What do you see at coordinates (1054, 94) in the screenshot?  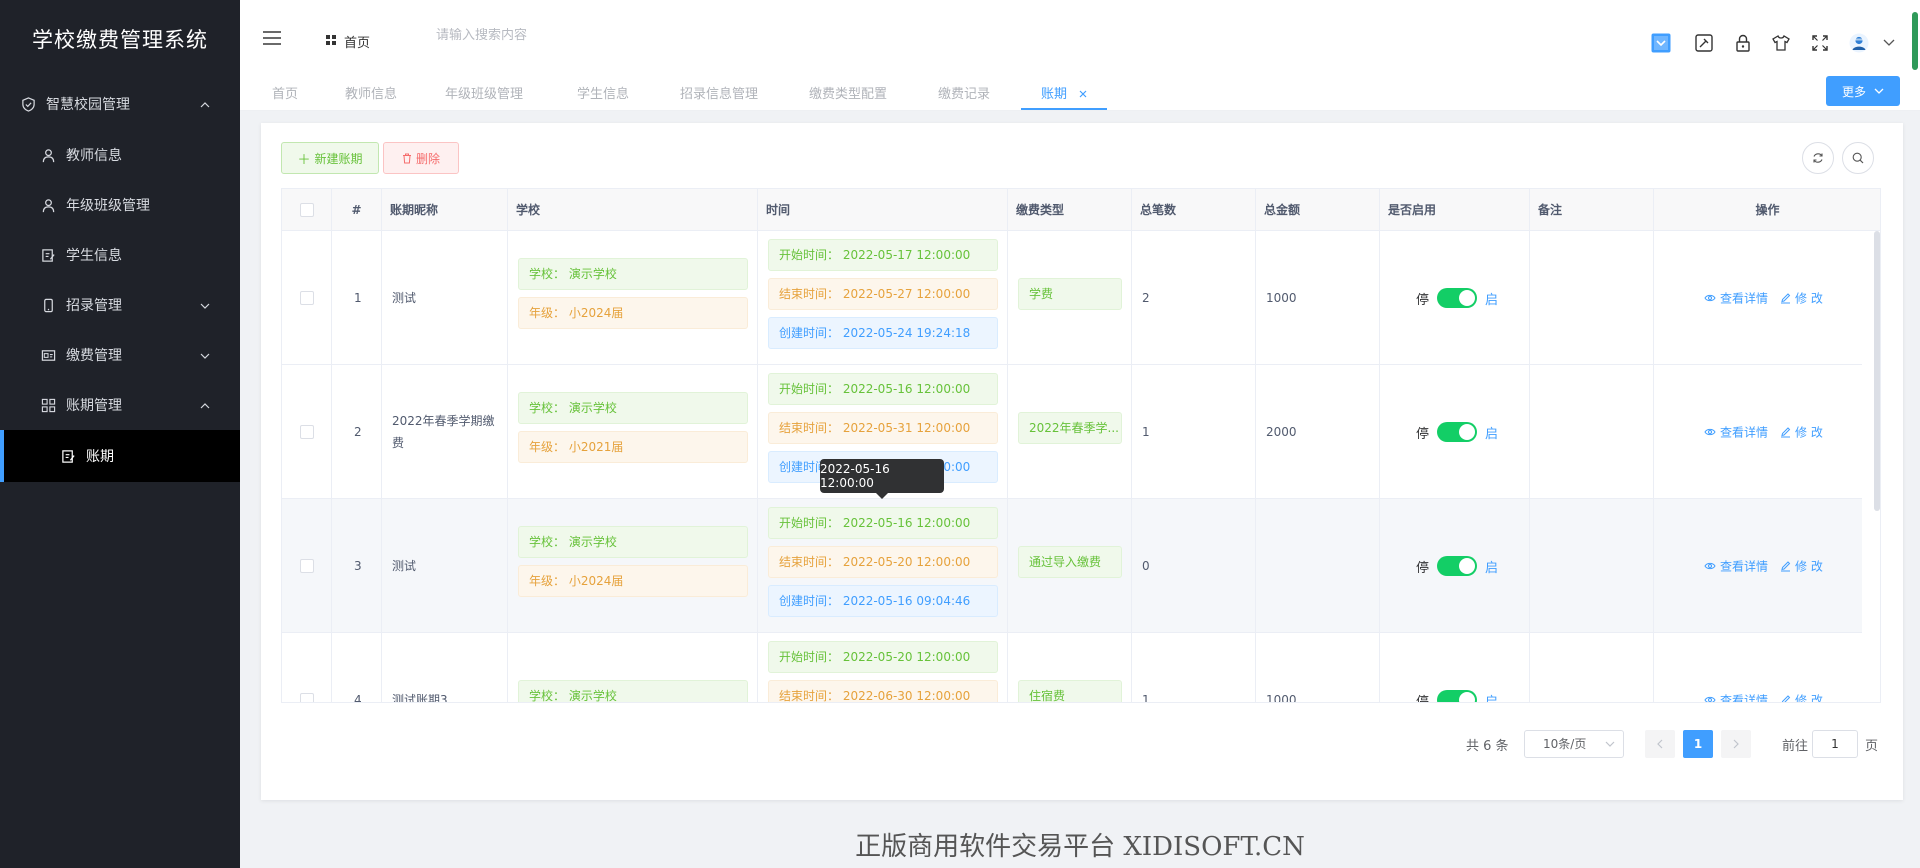 I see `tab-label: 账期` at bounding box center [1054, 94].